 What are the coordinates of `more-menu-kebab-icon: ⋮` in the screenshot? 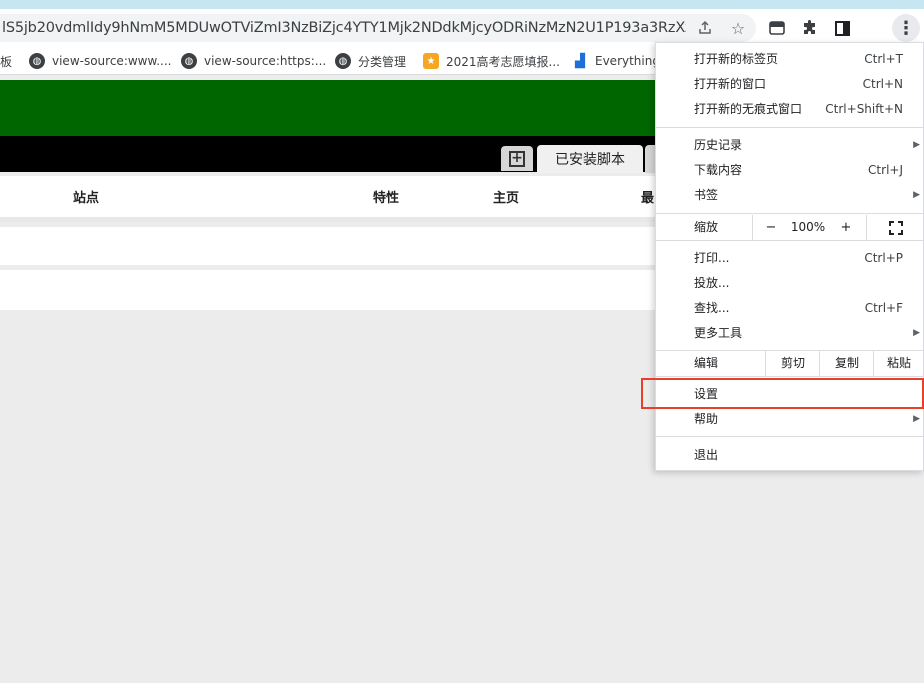 It's located at (906, 28).